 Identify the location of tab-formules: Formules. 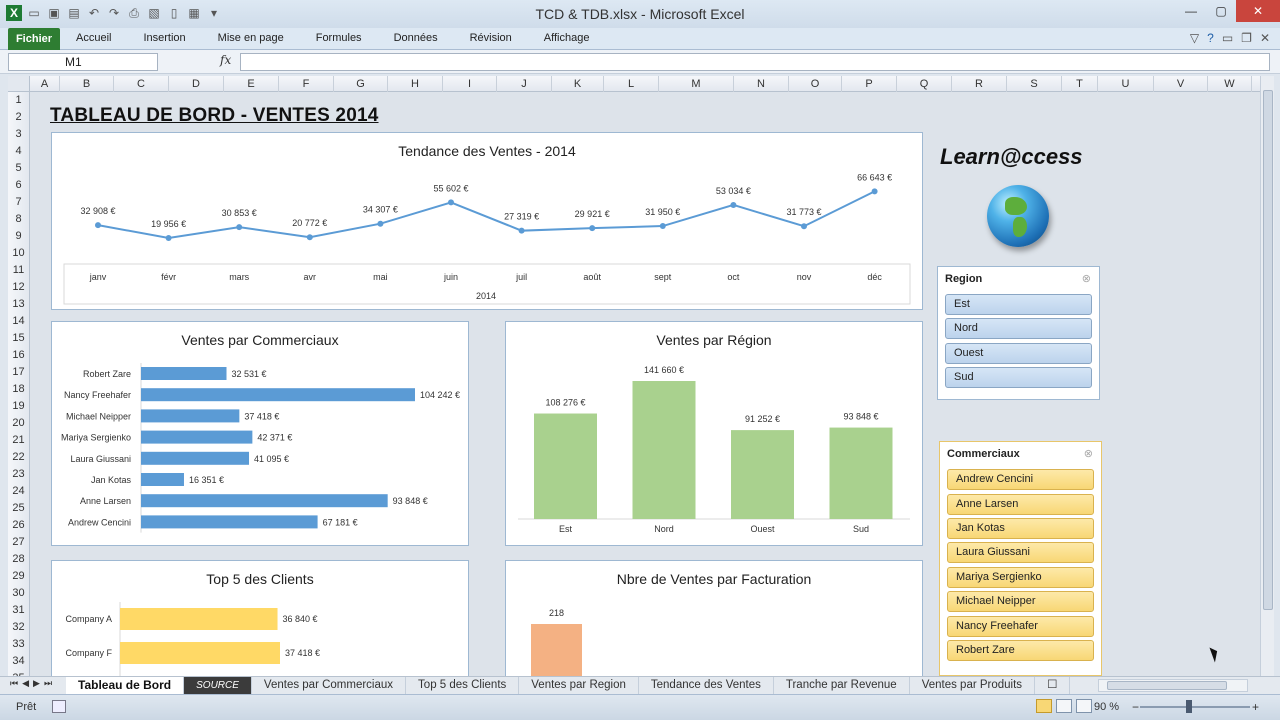
(339, 38).